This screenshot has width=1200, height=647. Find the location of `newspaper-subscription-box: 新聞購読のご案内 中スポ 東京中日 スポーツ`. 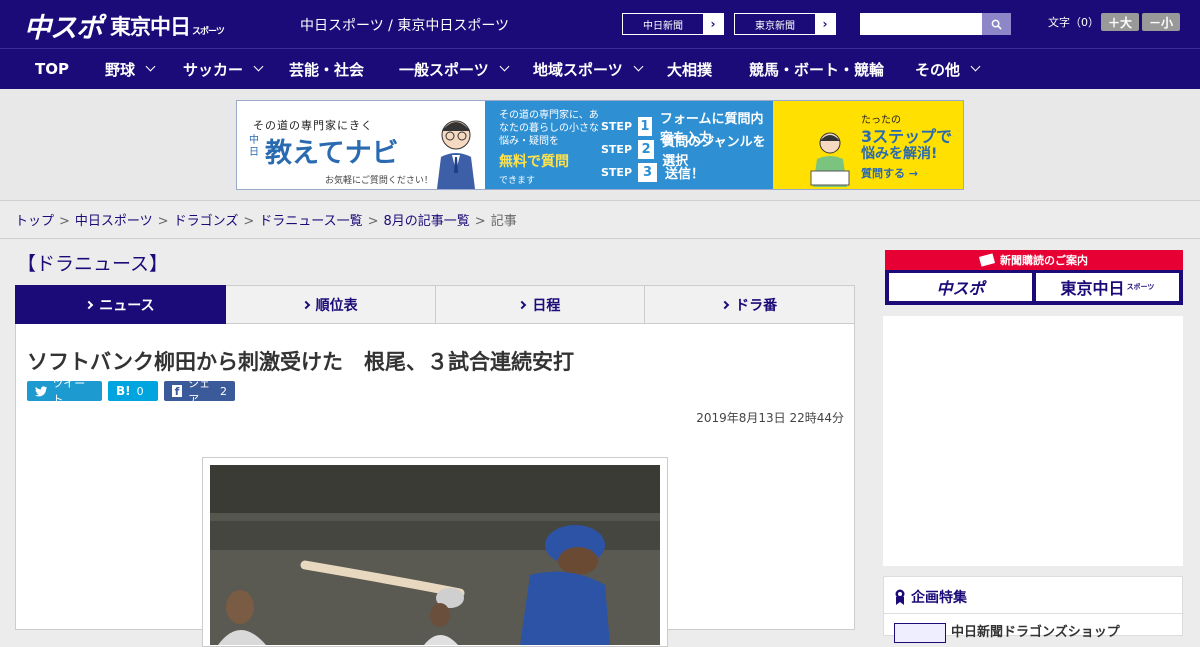

newspaper-subscription-box: 新聞購読のご案内 中スポ 東京中日 スポーツ is located at coordinates (1034, 277).